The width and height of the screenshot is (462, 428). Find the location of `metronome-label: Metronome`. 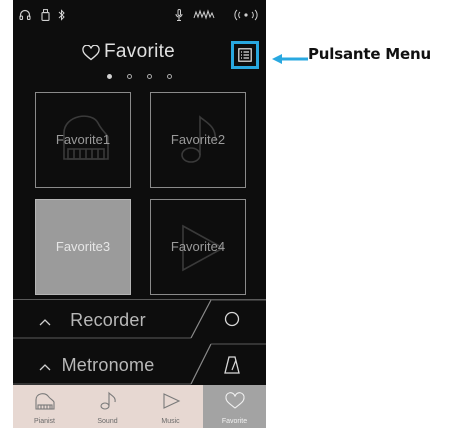

metronome-label: Metronome is located at coordinates (108, 365).